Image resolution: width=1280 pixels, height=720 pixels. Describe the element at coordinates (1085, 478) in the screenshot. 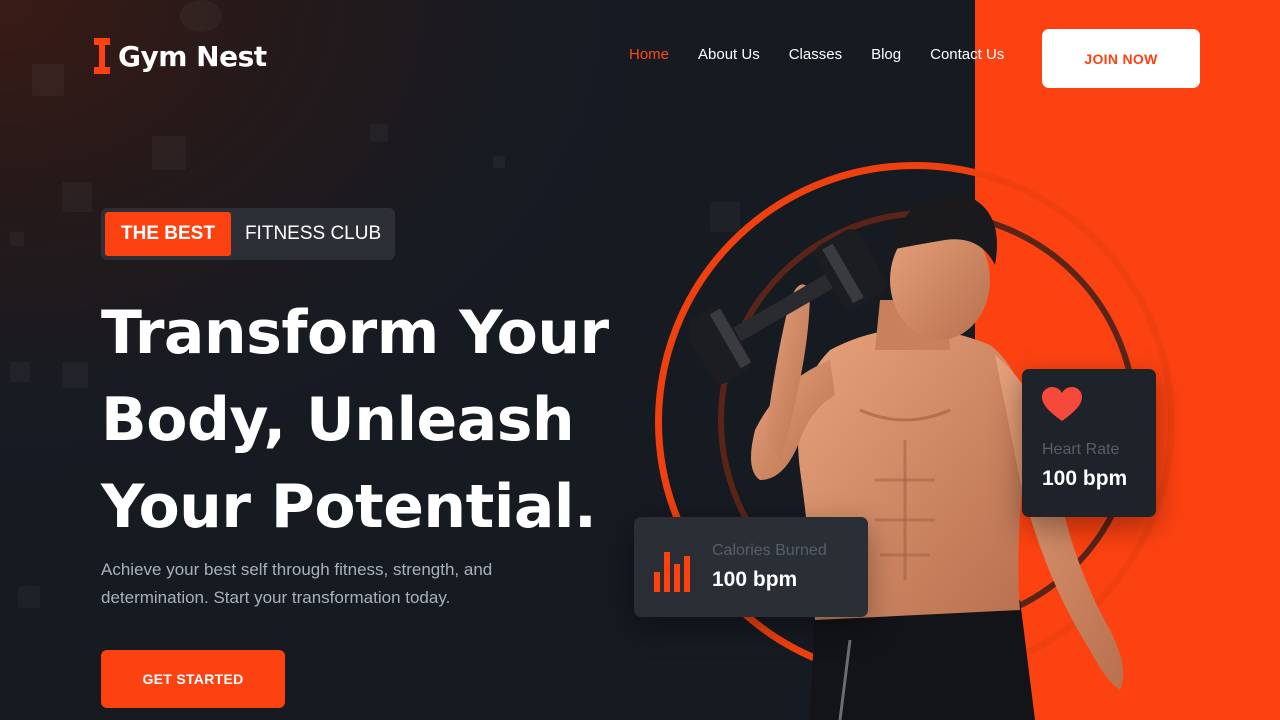

I see `heart-rate-value: 100 bpm` at that location.